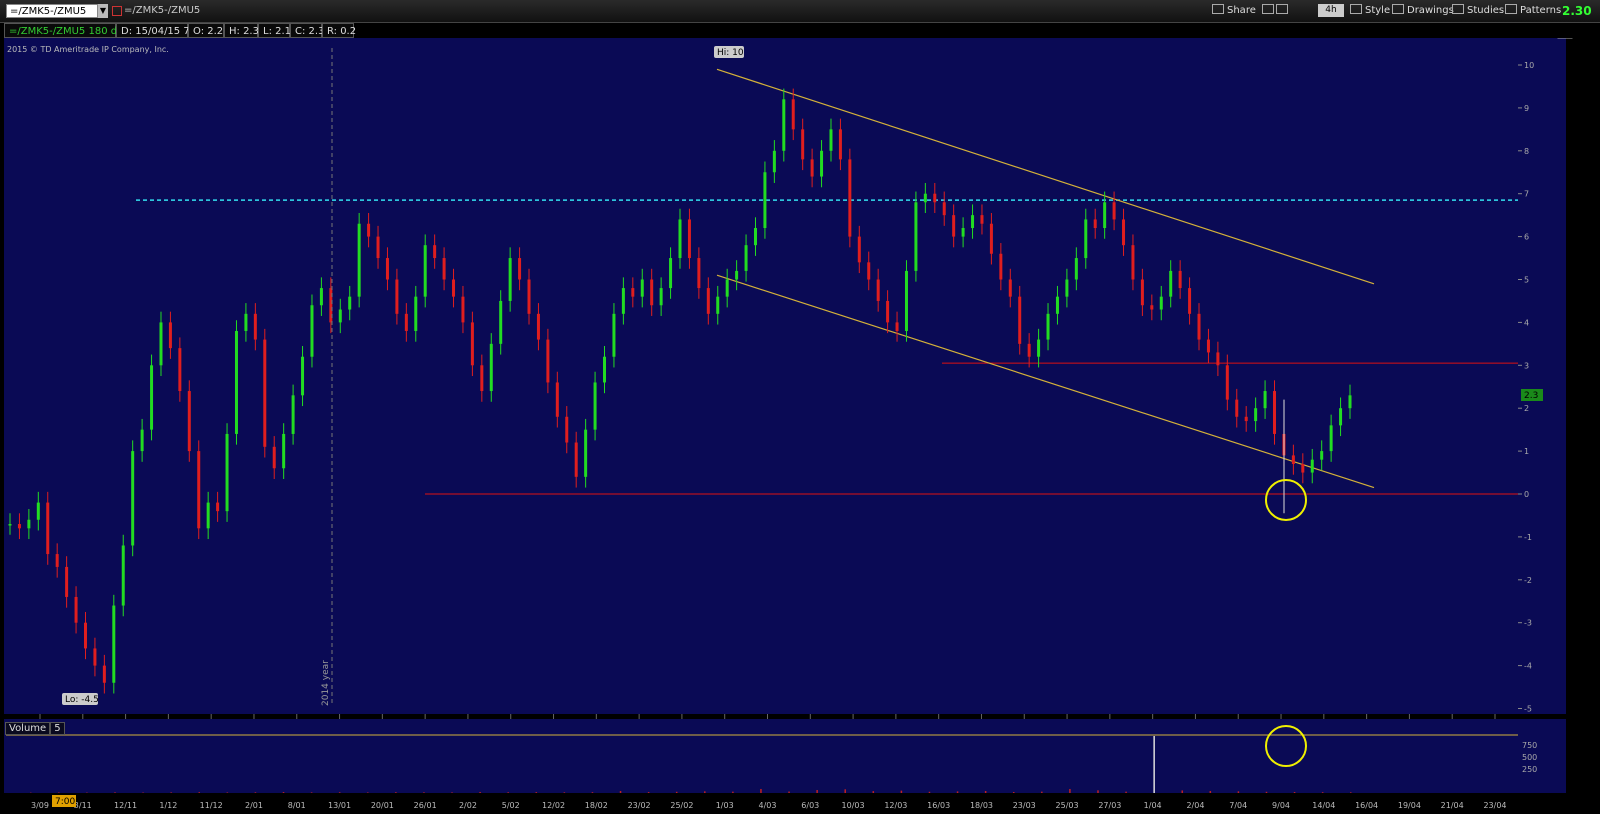  Describe the element at coordinates (1478, 11) in the screenshot. I see `studies-button: Studies` at that location.